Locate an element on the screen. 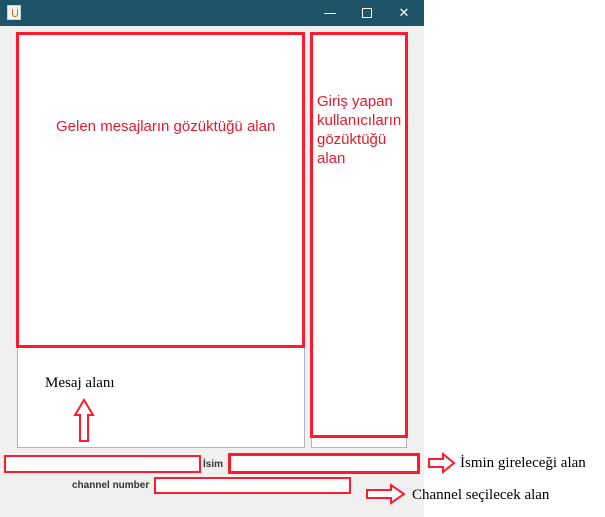  annotation-arrows is located at coordinates (264, 451).